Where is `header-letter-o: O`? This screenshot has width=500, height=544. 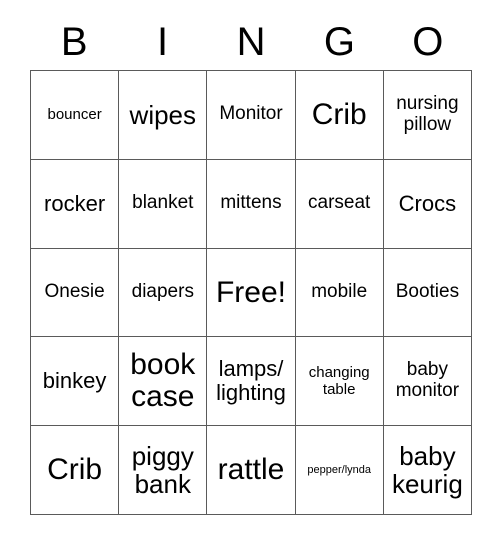 header-letter-o: O is located at coordinates (428, 42).